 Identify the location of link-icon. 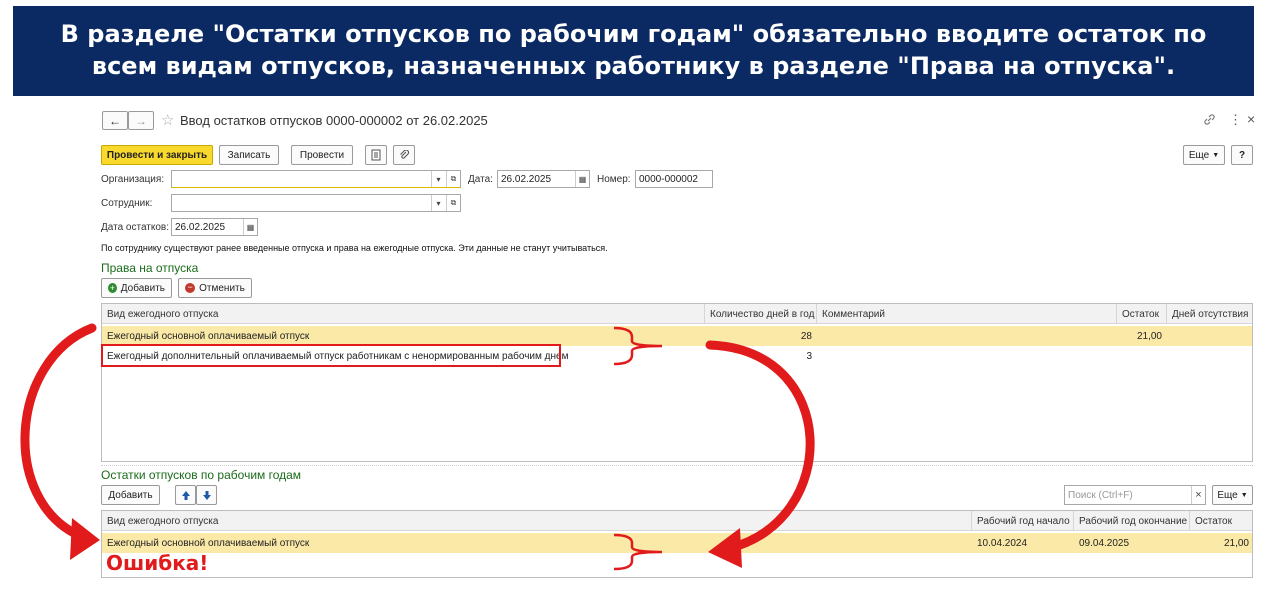
(1209, 121).